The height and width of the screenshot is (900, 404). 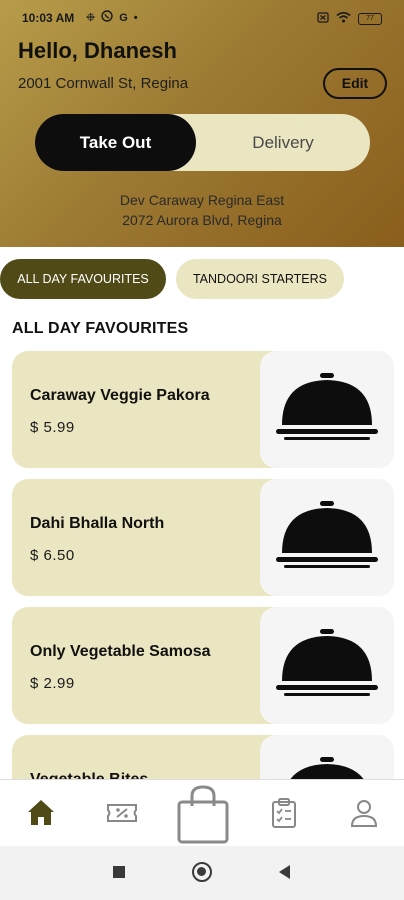 What do you see at coordinates (370, 19) in the screenshot?
I see `battery-icon: 77` at bounding box center [370, 19].